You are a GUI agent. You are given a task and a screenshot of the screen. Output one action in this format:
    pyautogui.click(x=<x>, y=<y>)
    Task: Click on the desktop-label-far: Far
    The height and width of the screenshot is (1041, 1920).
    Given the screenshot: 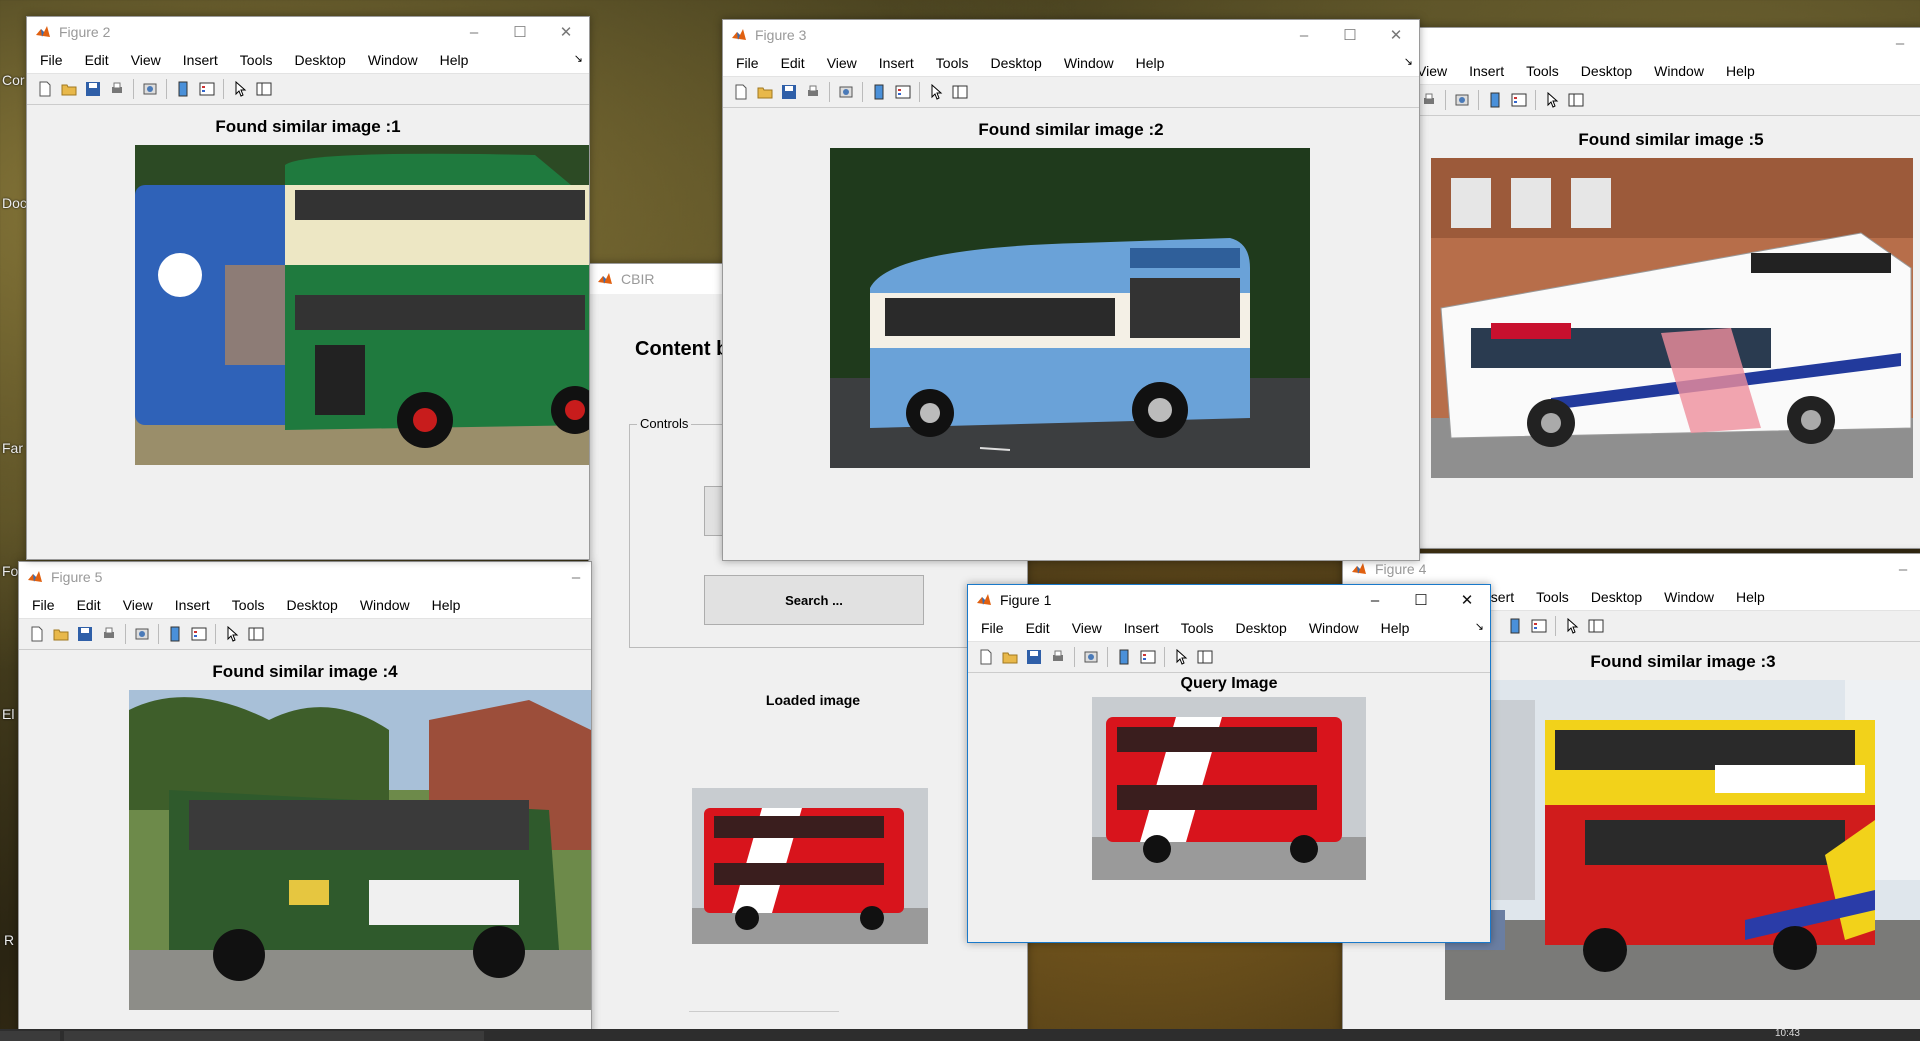 What is the action you would take?
    pyautogui.click(x=12, y=448)
    